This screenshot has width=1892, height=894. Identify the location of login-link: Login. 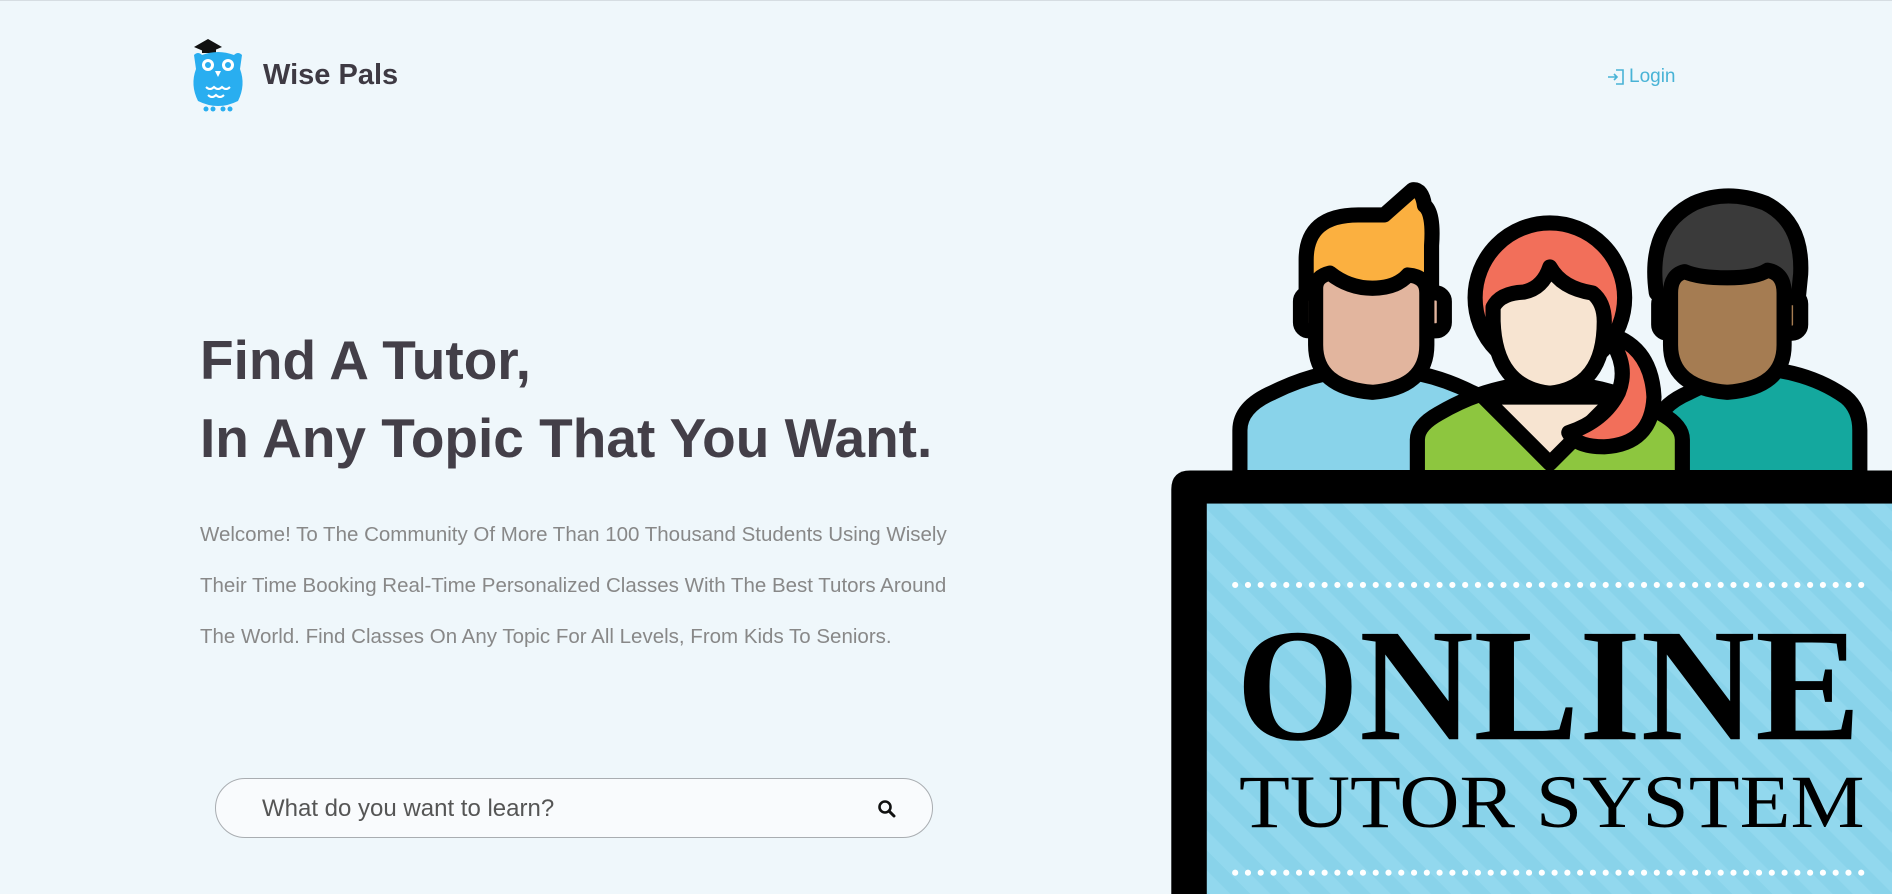
(1641, 77).